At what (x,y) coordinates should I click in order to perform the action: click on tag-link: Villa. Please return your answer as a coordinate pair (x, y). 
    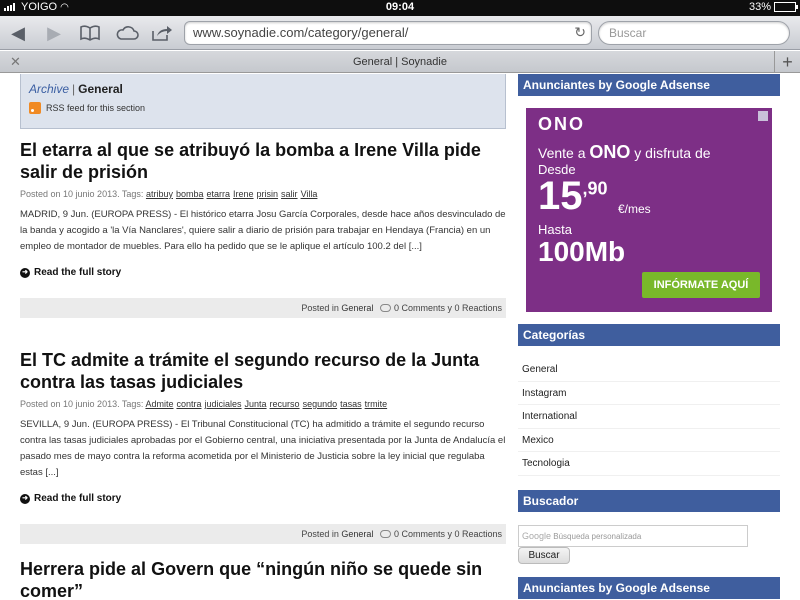
    Looking at the image, I should click on (309, 194).